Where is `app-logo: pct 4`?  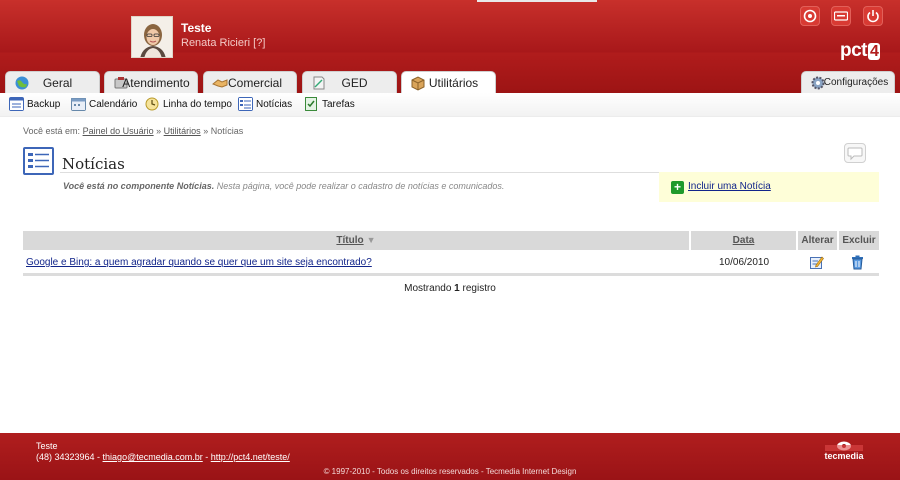 app-logo: pct 4 is located at coordinates (860, 50).